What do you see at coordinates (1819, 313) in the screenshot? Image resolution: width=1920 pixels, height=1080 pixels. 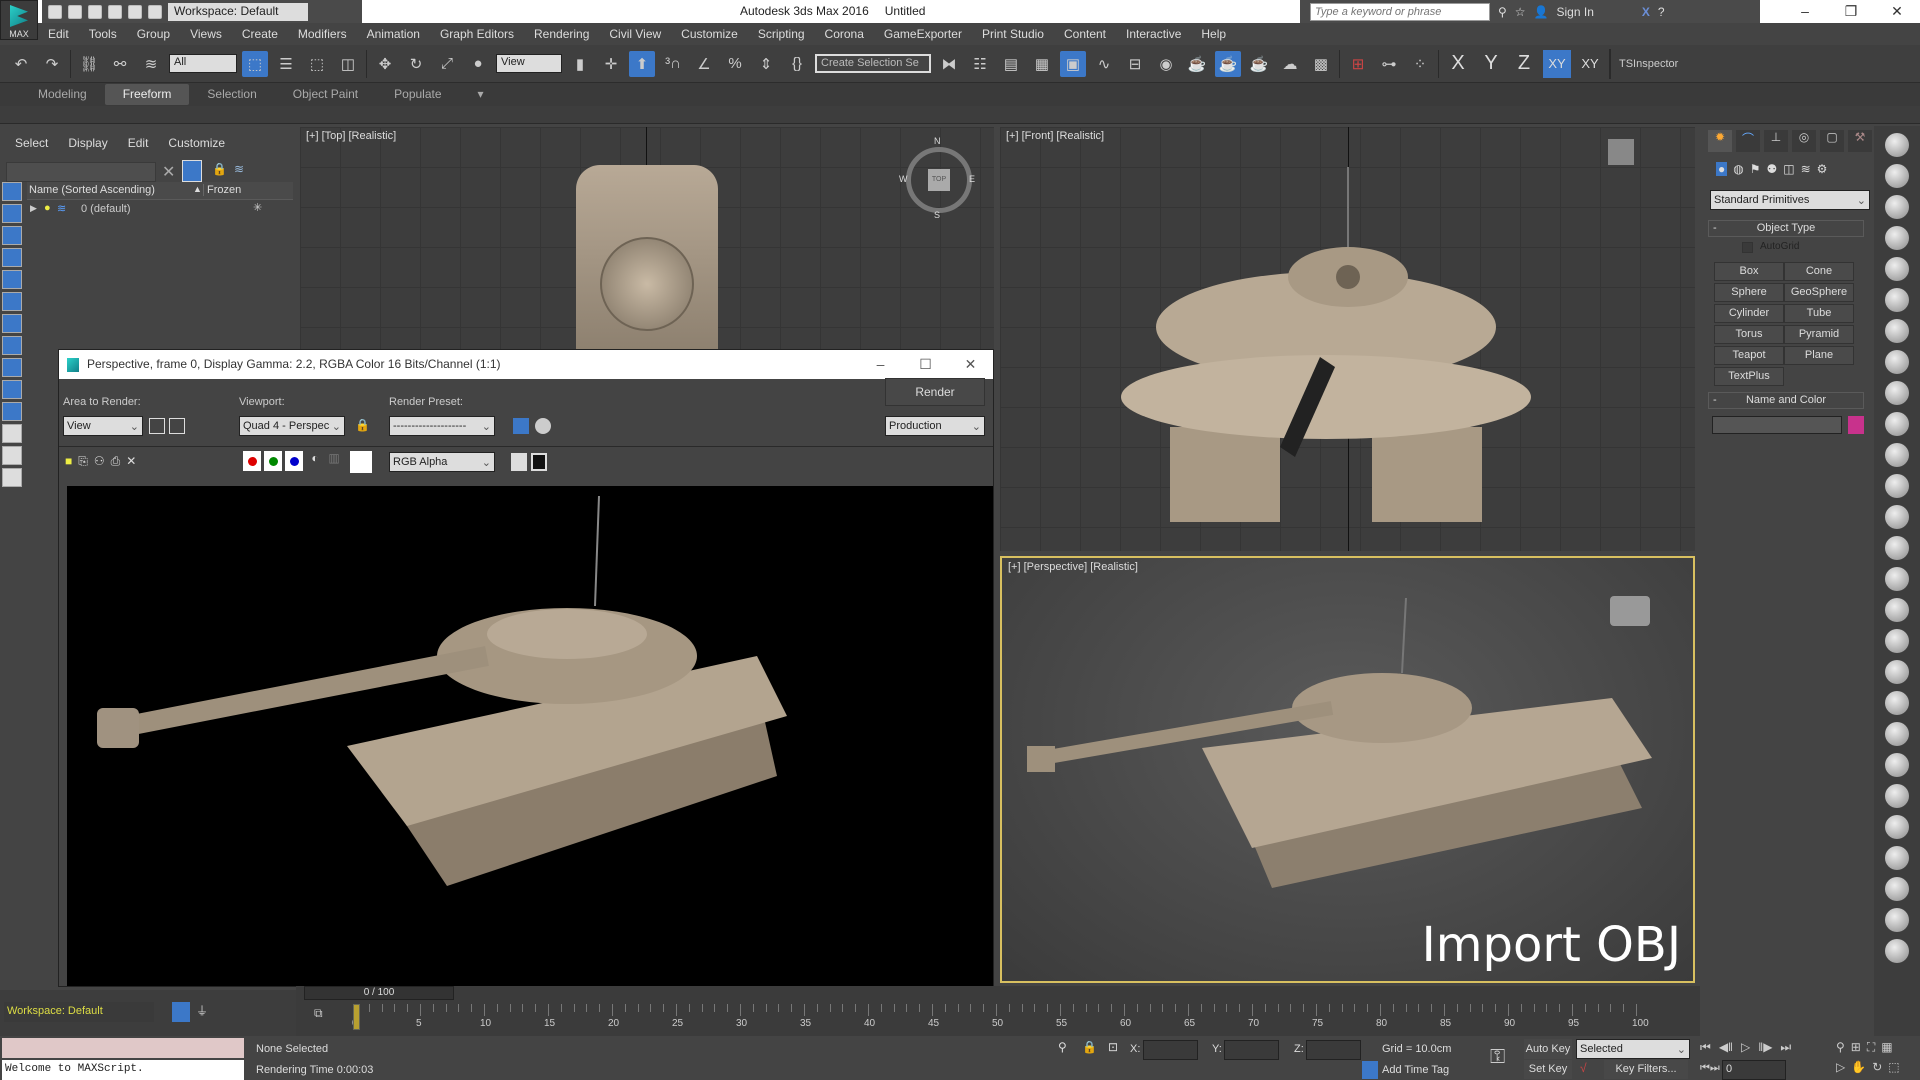 I see `create-tube-button: Tube` at bounding box center [1819, 313].